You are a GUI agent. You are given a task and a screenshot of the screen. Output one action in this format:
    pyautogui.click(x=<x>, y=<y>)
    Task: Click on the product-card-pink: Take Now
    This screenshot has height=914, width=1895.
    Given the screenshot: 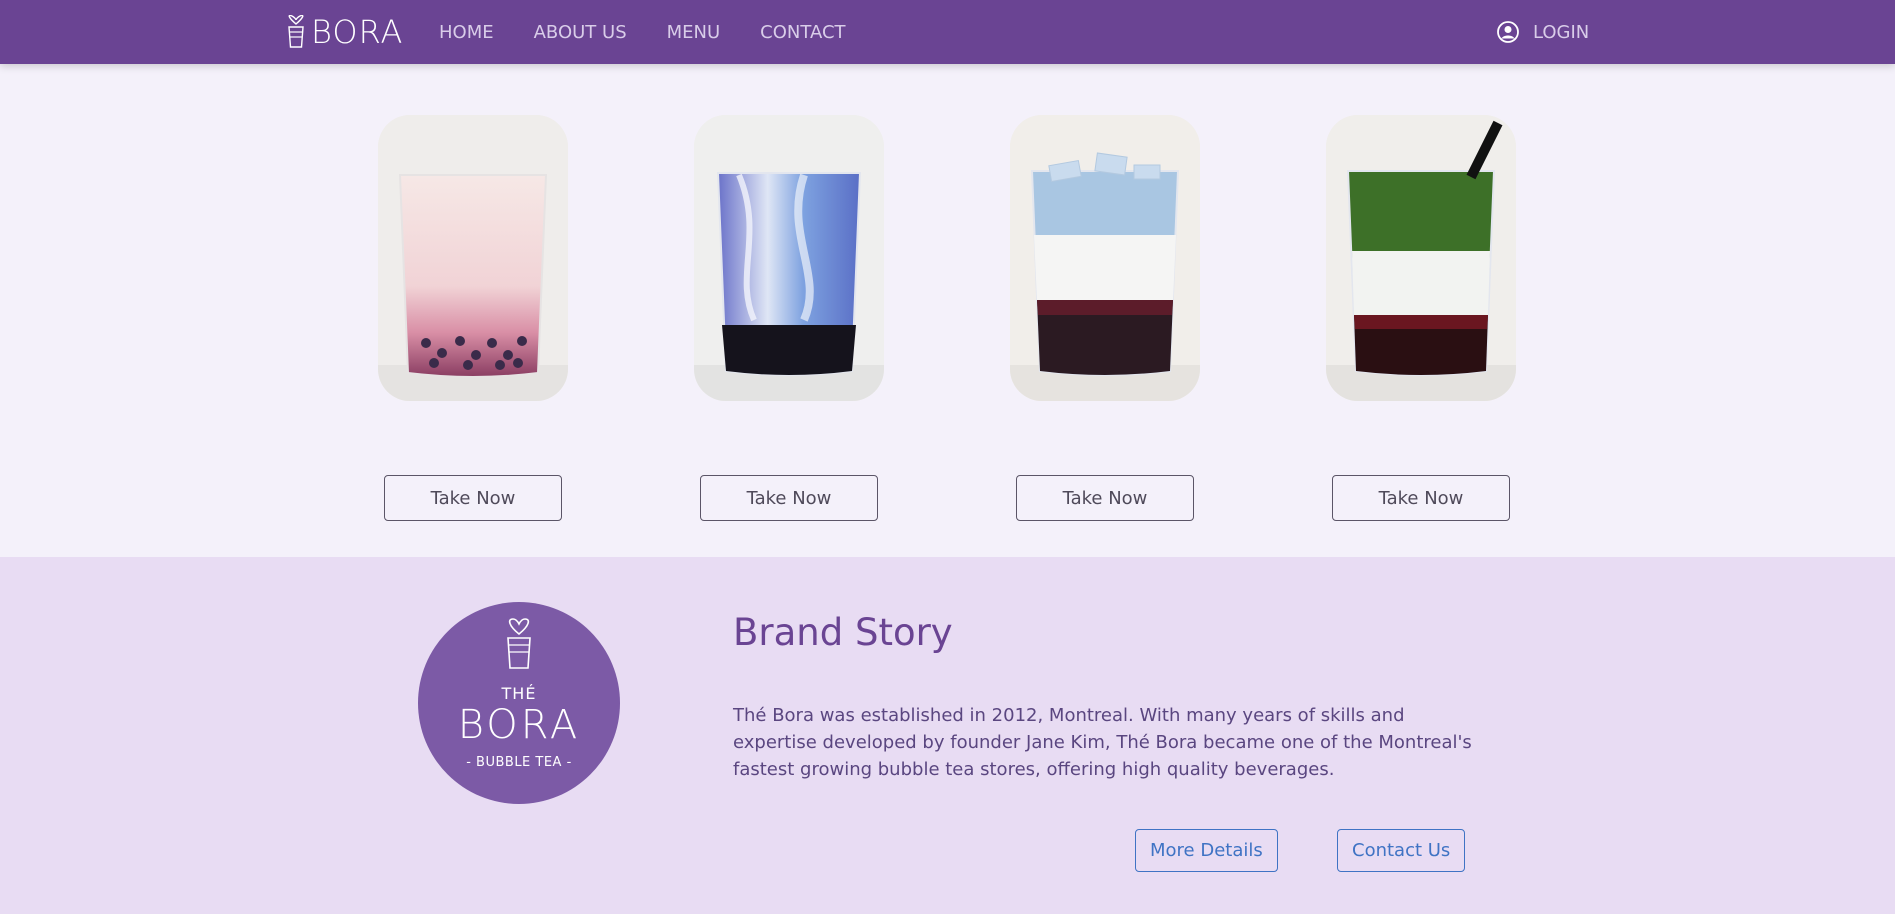 What is the action you would take?
    pyautogui.click(x=473, y=318)
    